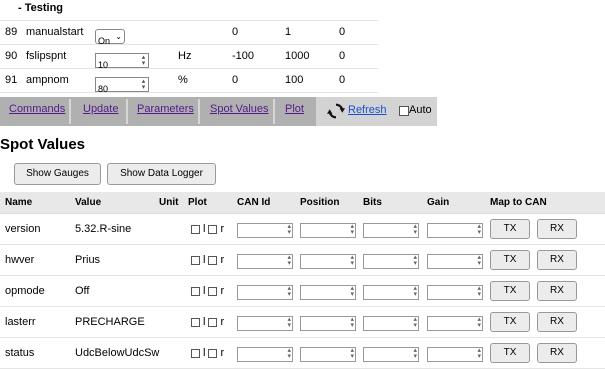 Image resolution: width=605 pixels, height=369 pixels. What do you see at coordinates (103, 89) in the screenshot?
I see `input-value: 80` at bounding box center [103, 89].